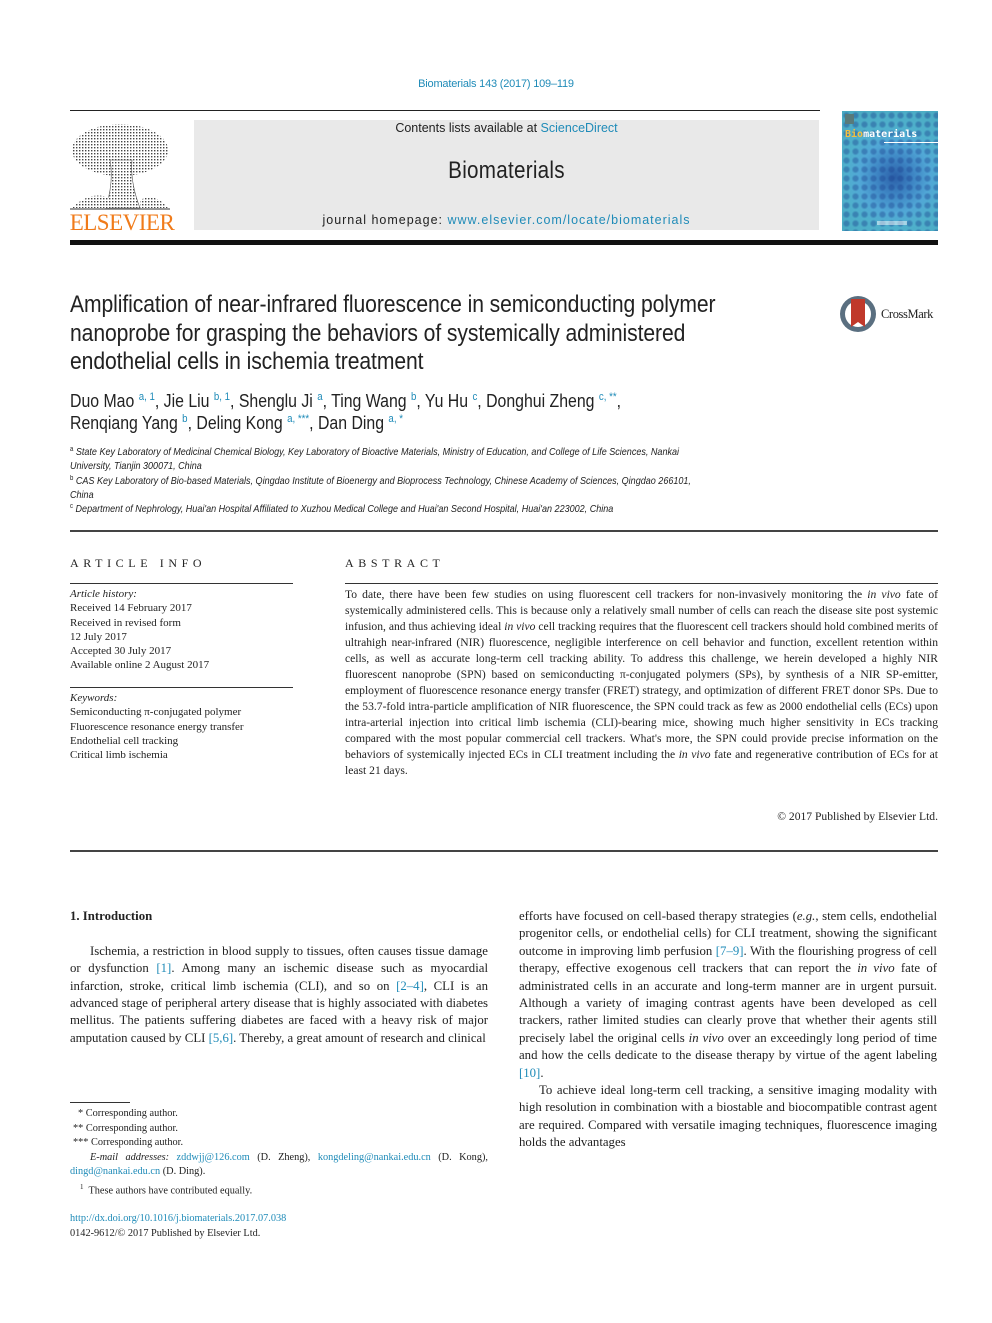 The height and width of the screenshot is (1323, 992). I want to click on crossmark-icon, so click(858, 314).